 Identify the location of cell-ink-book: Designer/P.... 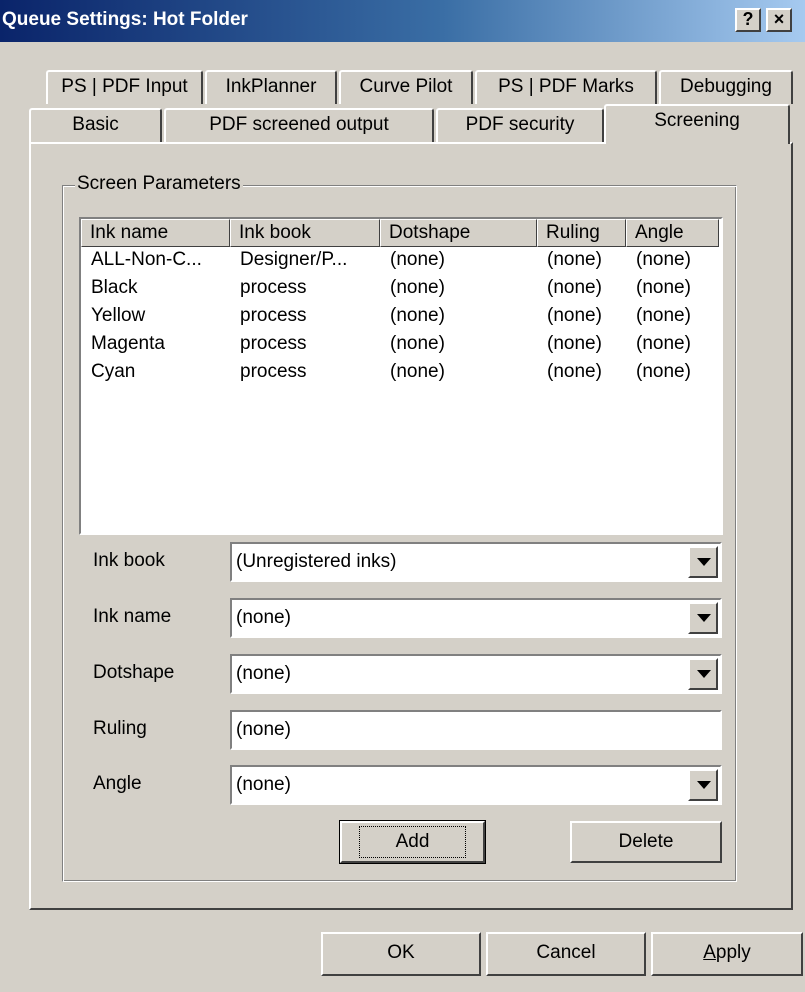
(294, 259).